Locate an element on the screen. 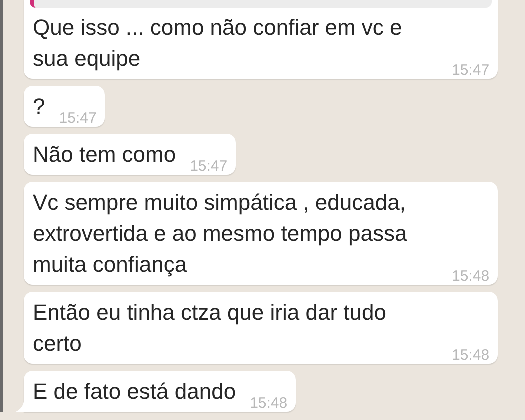  message-text: Não tem como is located at coordinates (104, 155).